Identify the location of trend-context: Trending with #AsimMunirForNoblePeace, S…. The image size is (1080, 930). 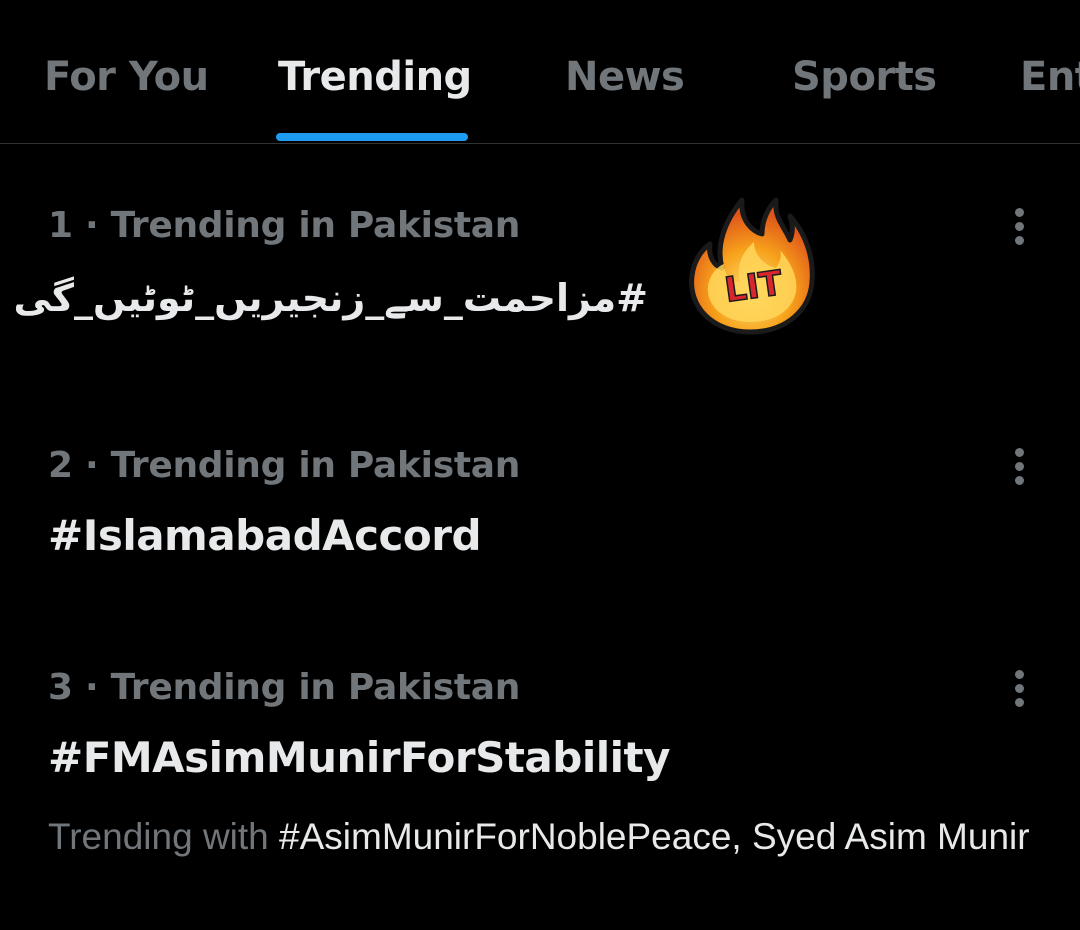
(543, 837).